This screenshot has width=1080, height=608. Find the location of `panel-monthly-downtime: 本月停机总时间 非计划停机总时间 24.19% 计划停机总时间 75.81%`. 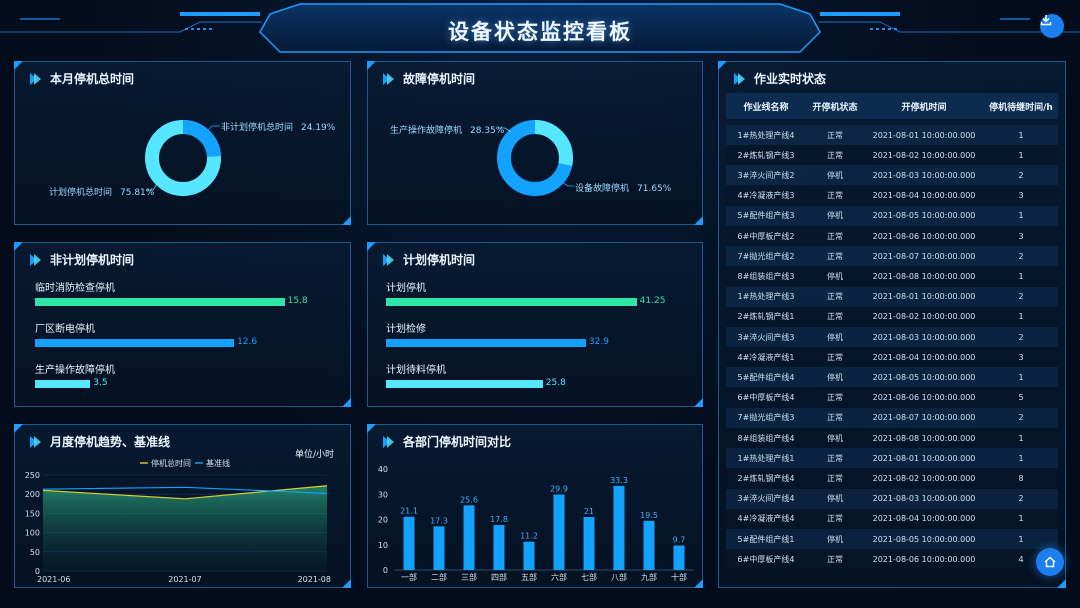

panel-monthly-downtime: 本月停机总时间 非计划停机总时间 24.19% 计划停机总时间 75.81% is located at coordinates (182, 143).